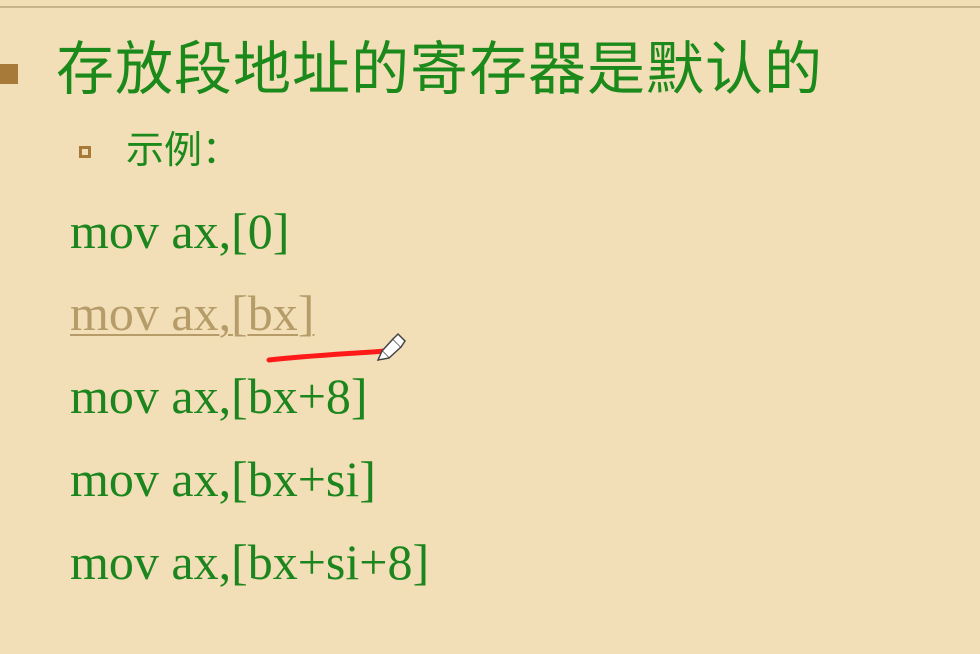 This screenshot has width=980, height=654. Describe the element at coordinates (180, 231) in the screenshot. I see `code-example-line: mov ax,[0]` at that location.